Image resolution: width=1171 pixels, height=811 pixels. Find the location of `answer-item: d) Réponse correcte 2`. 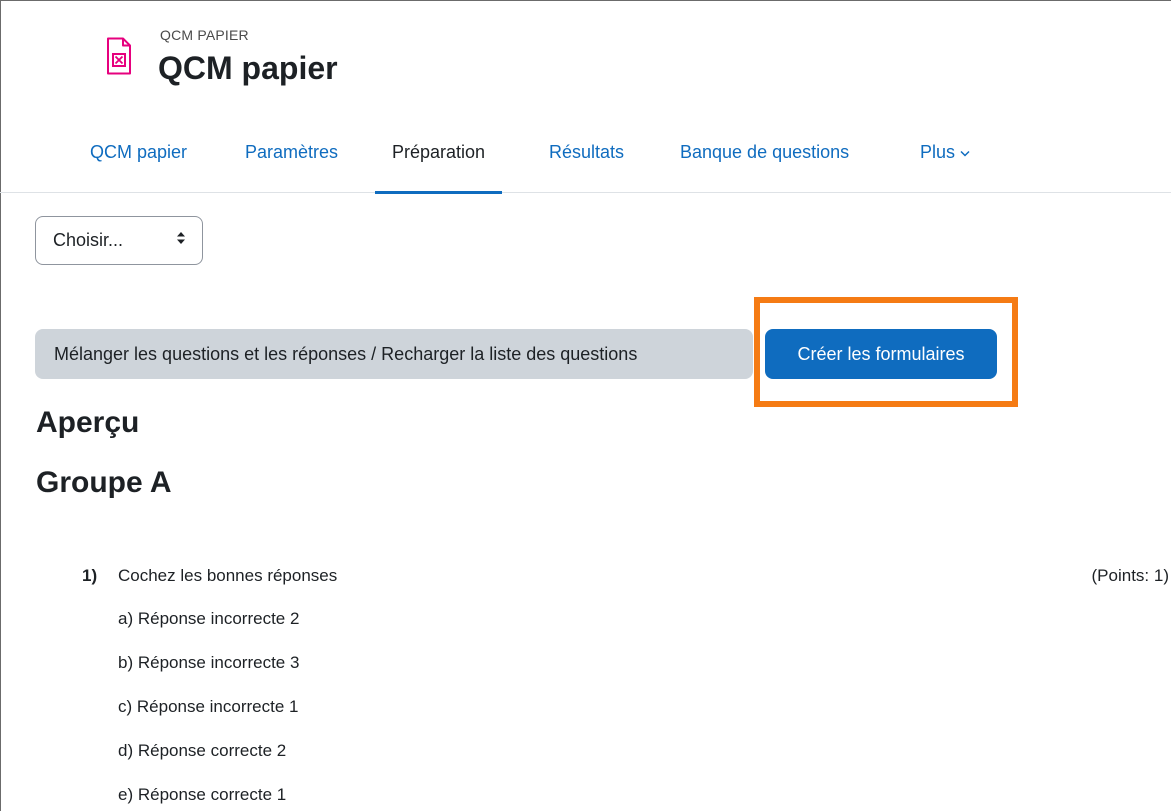

answer-item: d) Réponse correcte 2 is located at coordinates (202, 750).